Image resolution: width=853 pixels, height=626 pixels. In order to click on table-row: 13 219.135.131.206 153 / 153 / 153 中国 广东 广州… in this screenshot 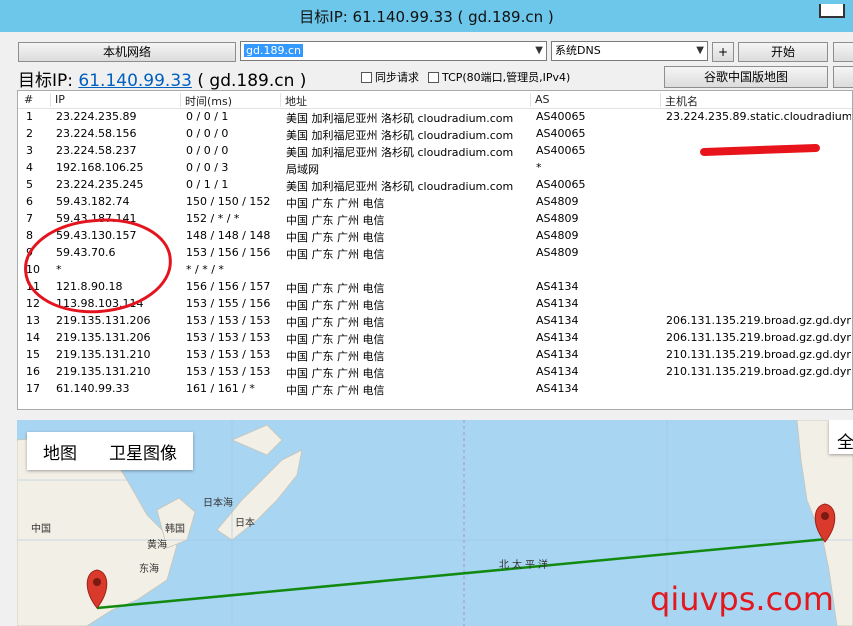, I will do `click(435, 321)`.